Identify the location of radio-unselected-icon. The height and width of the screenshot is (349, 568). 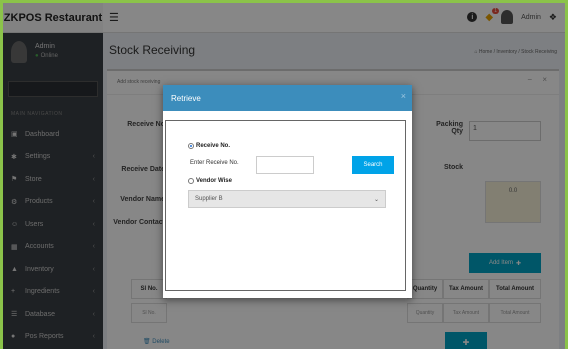
(191, 181).